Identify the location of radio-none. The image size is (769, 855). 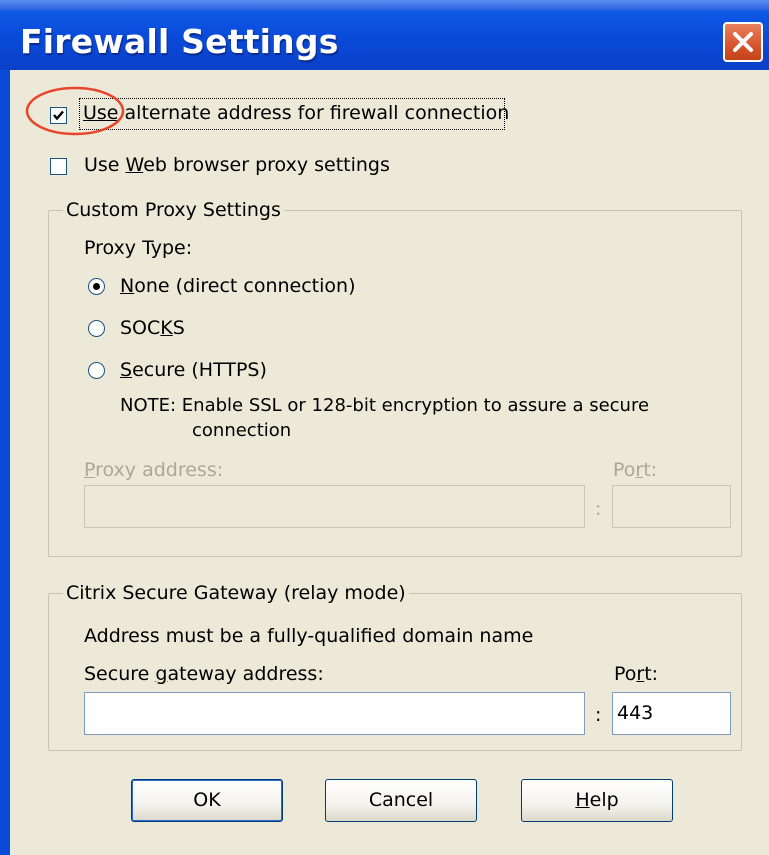
(96, 286).